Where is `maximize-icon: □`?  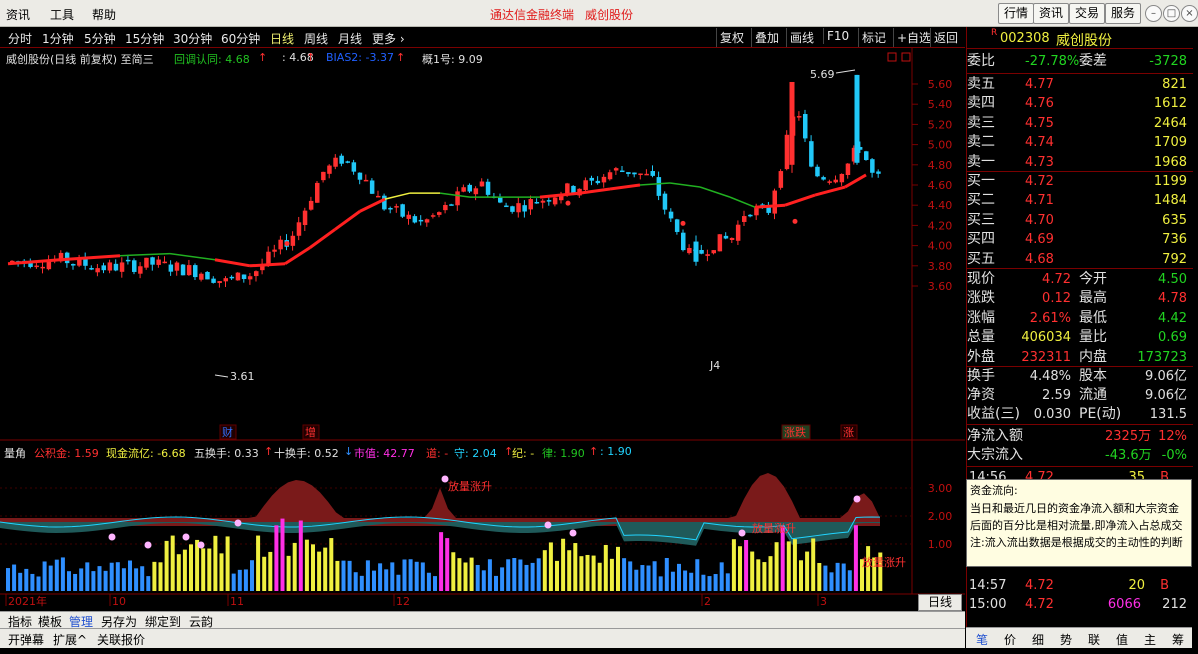 maximize-icon: □ is located at coordinates (1171, 13).